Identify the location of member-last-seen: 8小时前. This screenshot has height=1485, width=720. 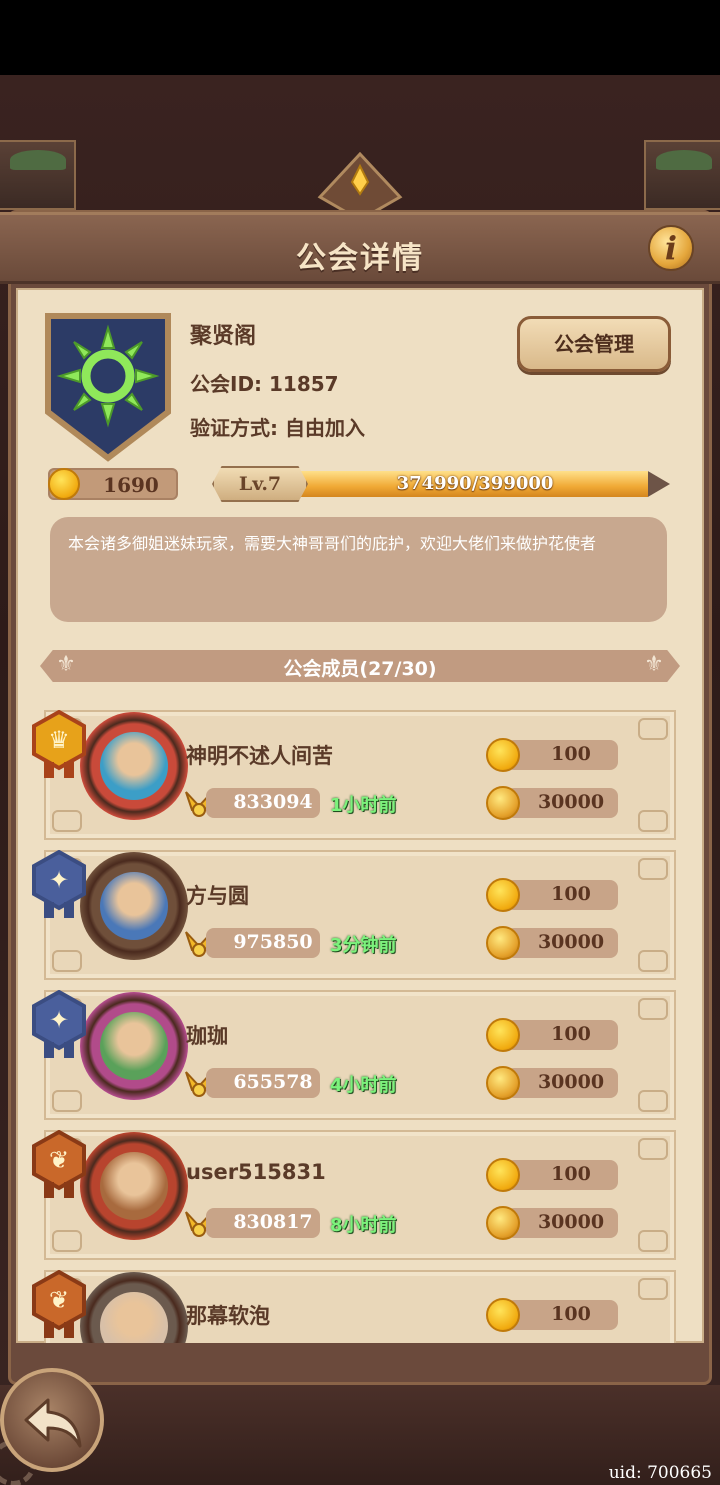
(363, 1225).